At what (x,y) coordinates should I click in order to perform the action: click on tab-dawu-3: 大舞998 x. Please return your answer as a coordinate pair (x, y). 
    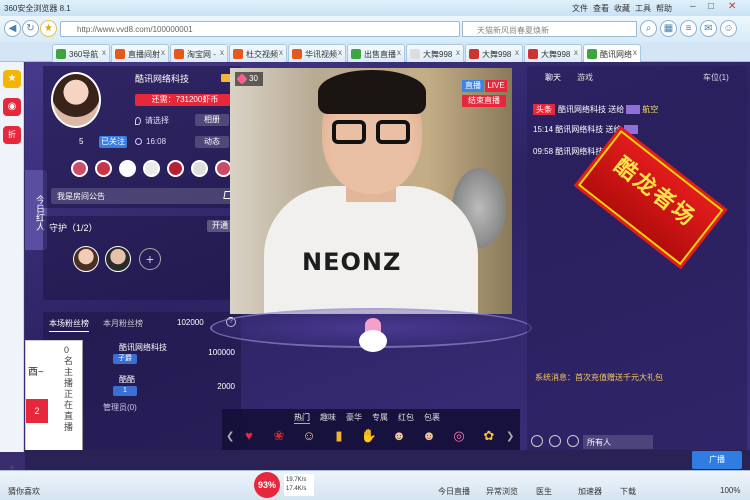
    Looking at the image, I should click on (553, 53).